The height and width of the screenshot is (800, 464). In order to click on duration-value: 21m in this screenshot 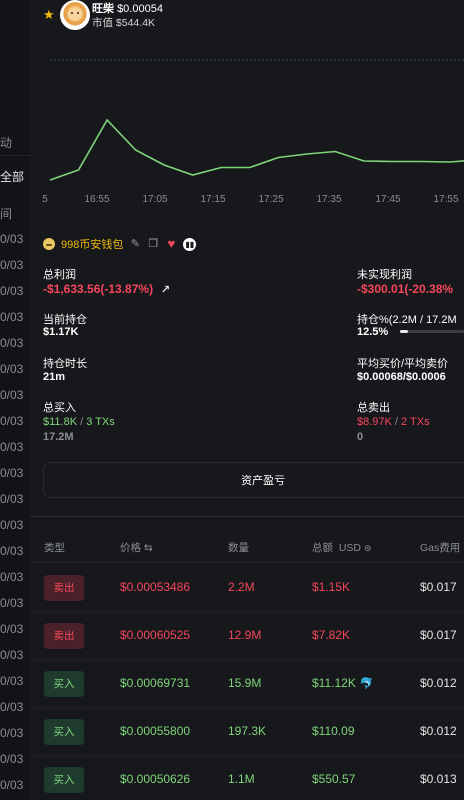, I will do `click(54, 377)`.